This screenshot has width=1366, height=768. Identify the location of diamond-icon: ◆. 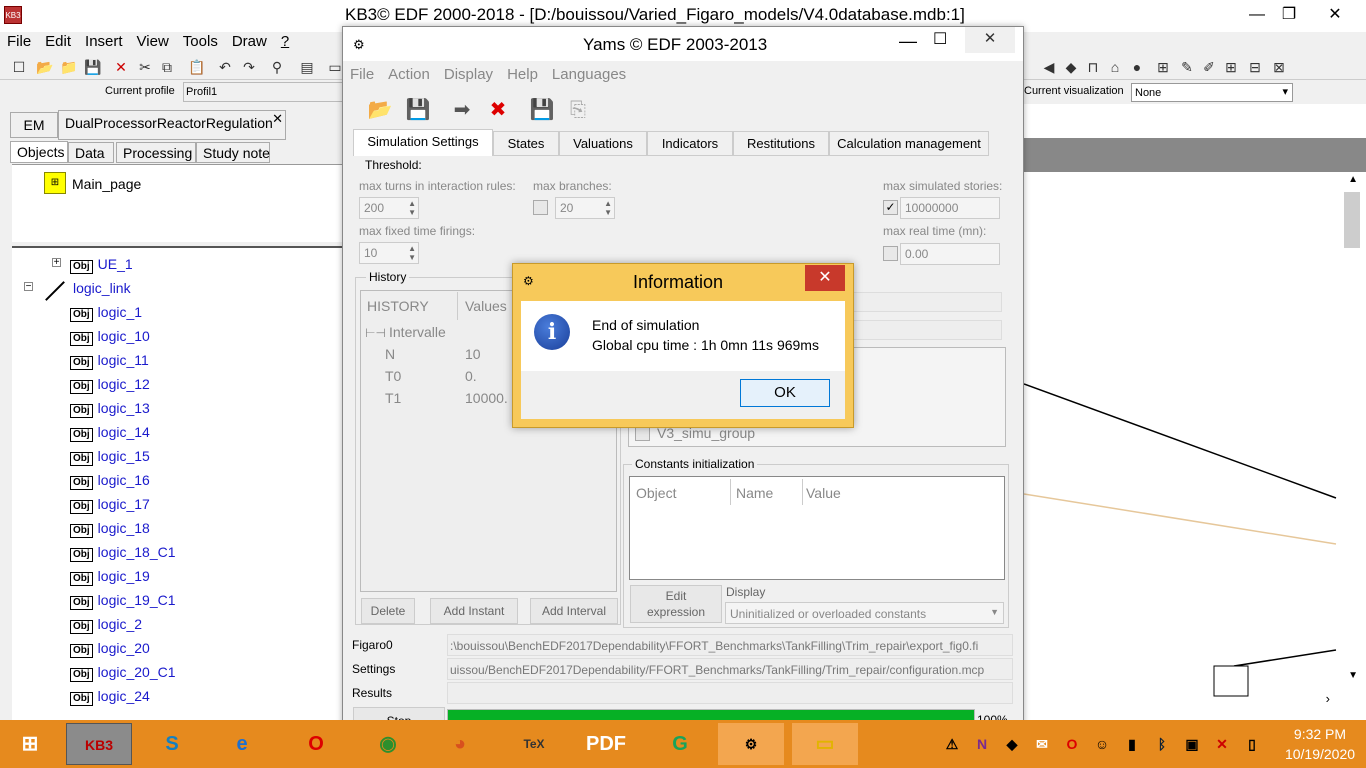
(1071, 67).